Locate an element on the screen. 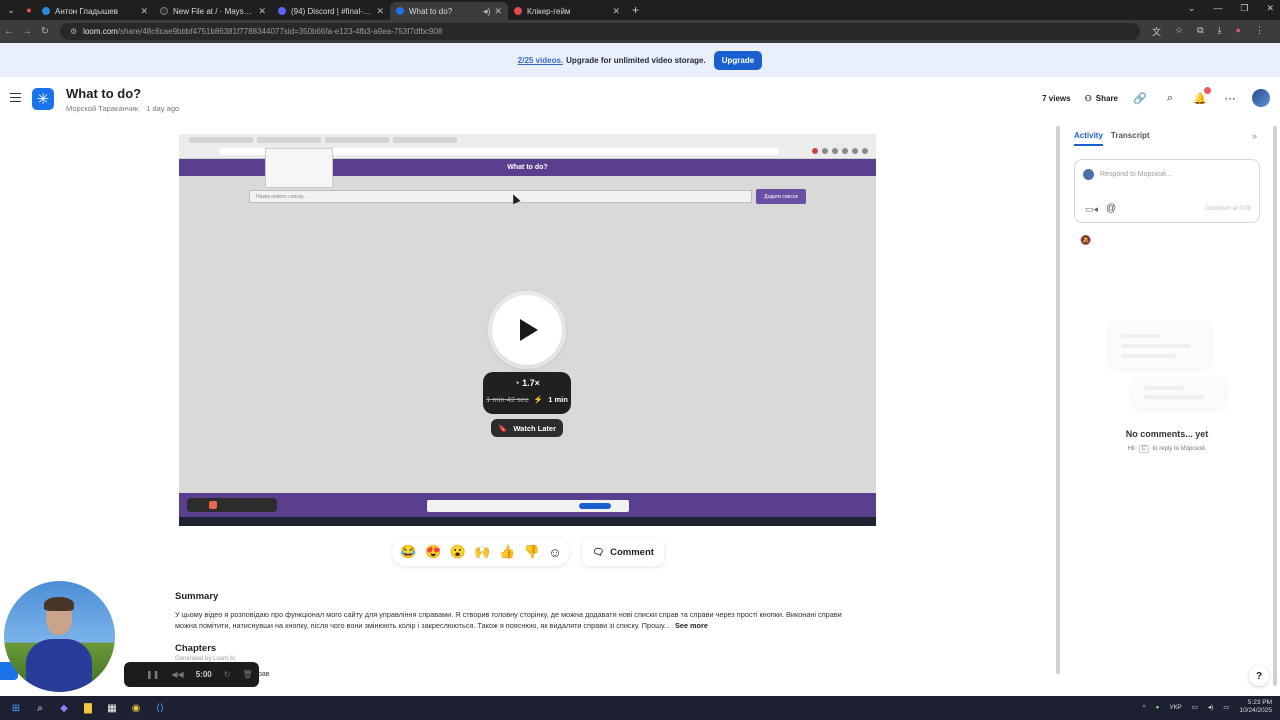 Image resolution: width=1280 pixels, height=720 pixels. menu-icon: ⋮ is located at coordinates (1259, 31).